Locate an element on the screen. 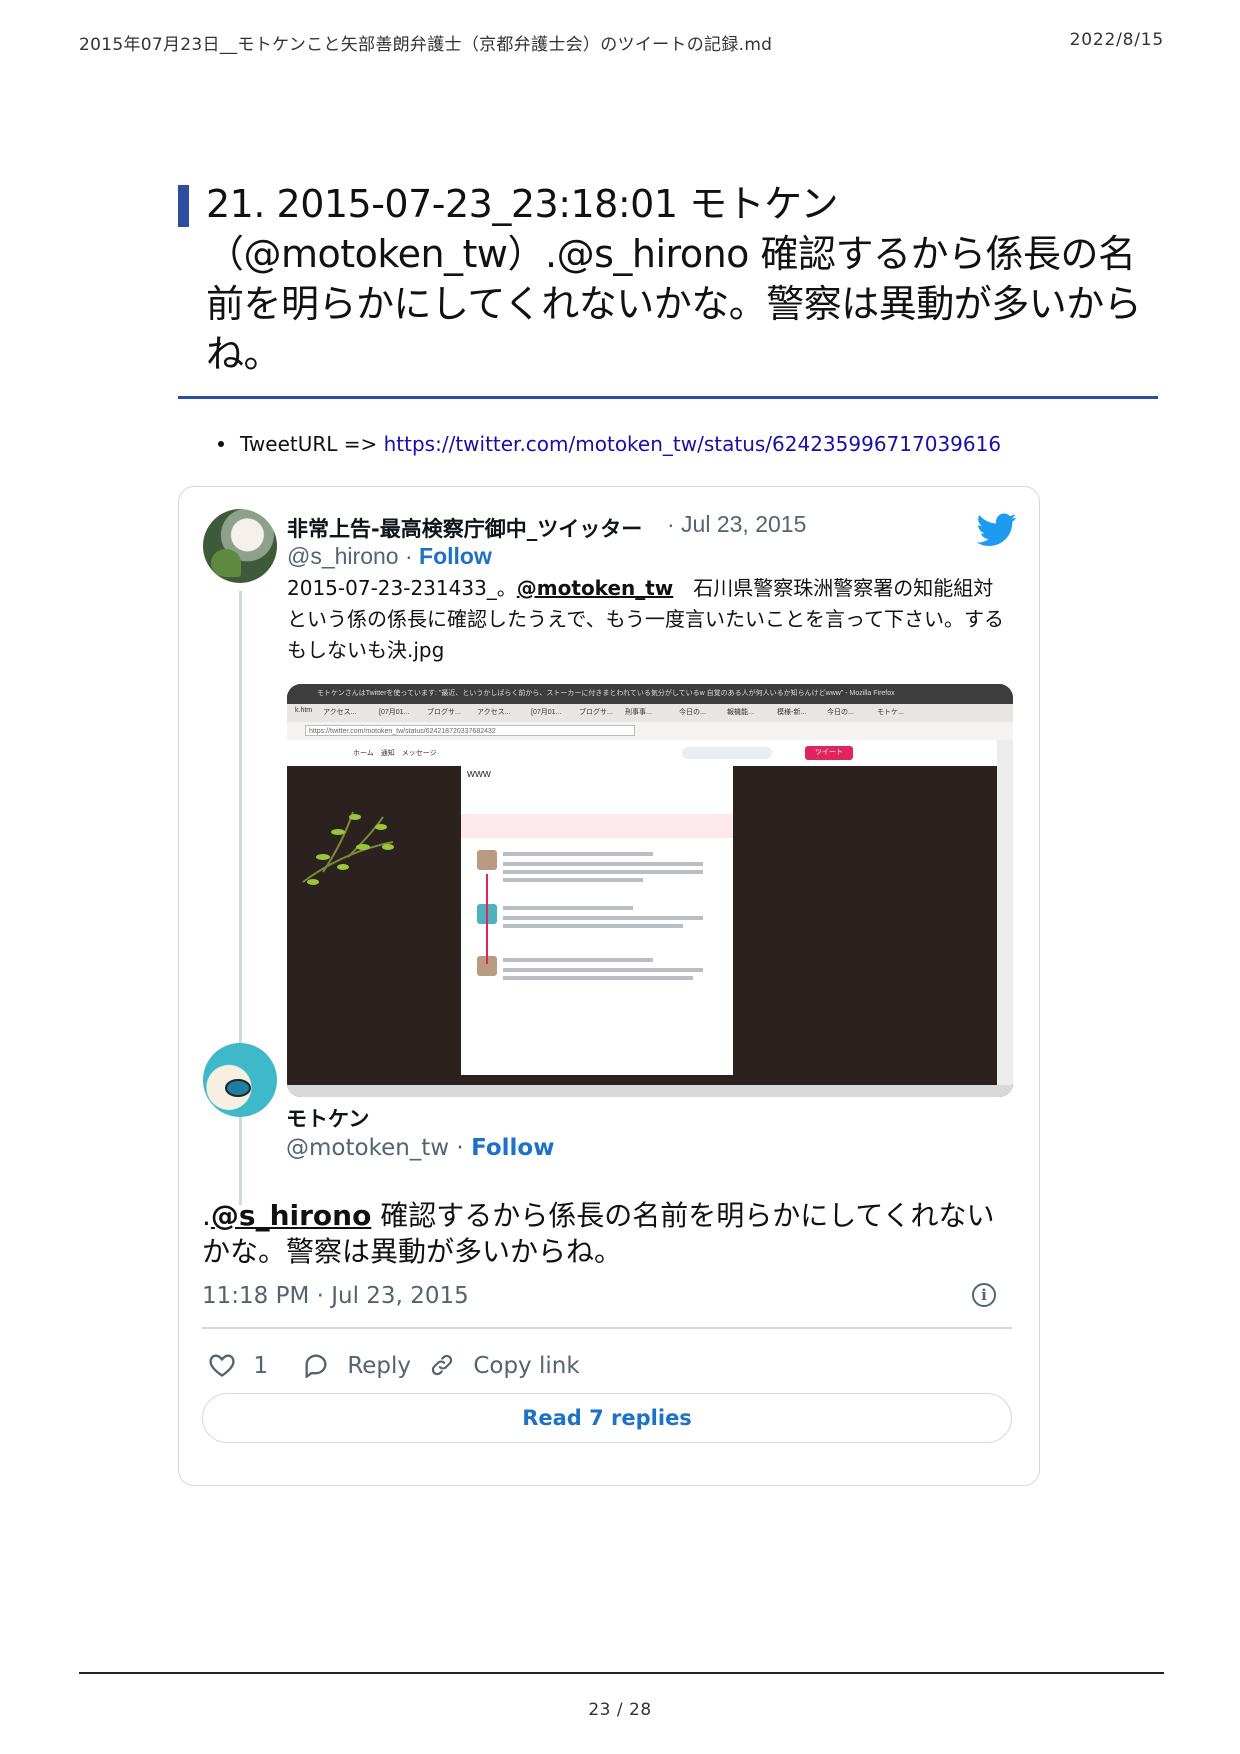 The width and height of the screenshot is (1240, 1754). reply-handle: @motoken_tw · Follow is located at coordinates (420, 1148).